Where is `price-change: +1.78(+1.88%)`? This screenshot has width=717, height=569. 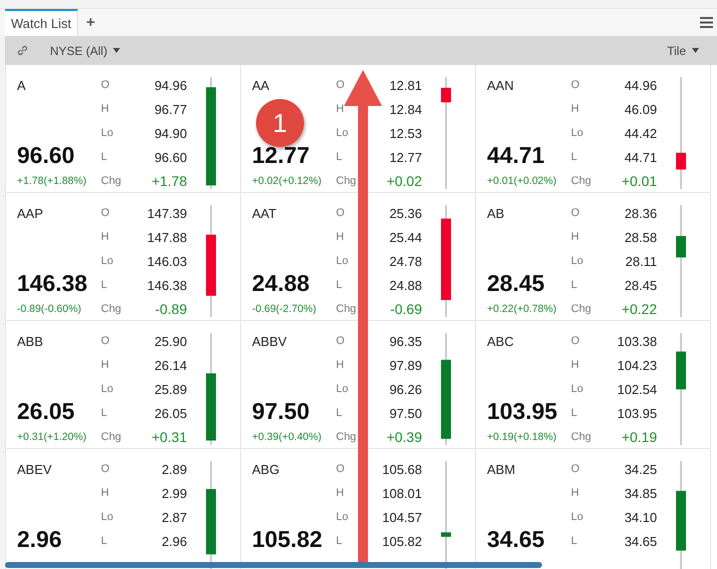 price-change: +1.78(+1.88%) is located at coordinates (52, 181).